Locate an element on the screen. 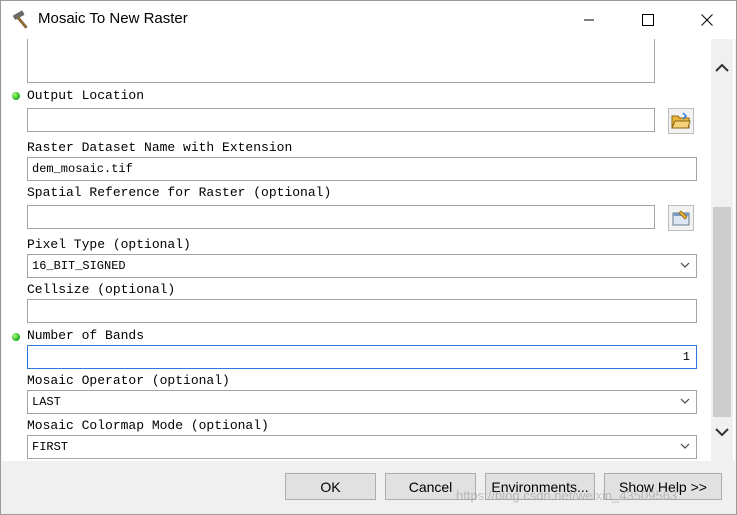 The image size is (737, 515). spatial-reference-properties-button is located at coordinates (681, 218).